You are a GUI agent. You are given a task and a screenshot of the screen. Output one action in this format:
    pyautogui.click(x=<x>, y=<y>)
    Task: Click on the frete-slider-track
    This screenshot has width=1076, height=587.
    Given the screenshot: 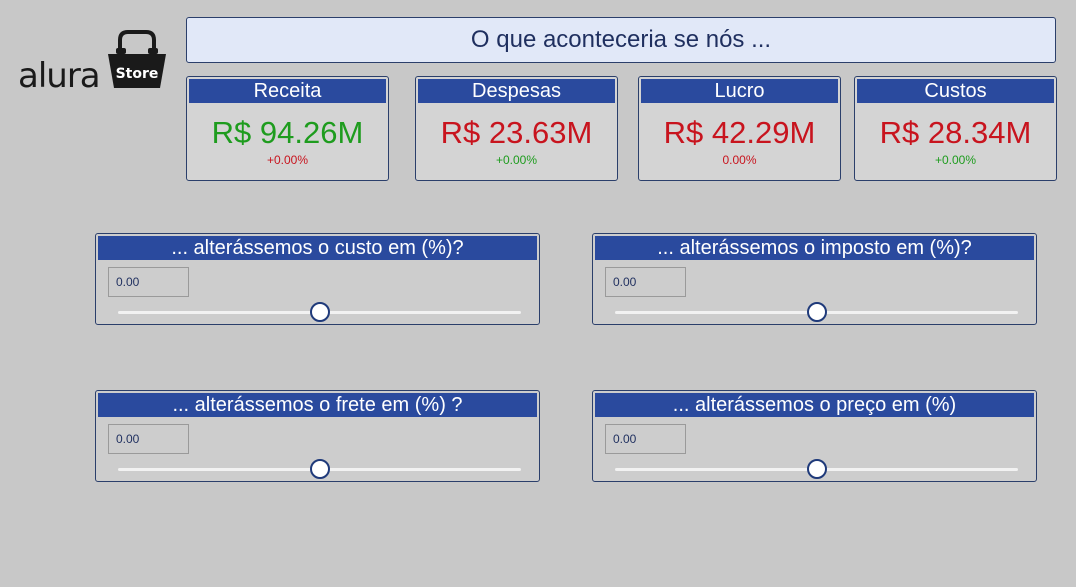 What is the action you would take?
    pyautogui.click(x=319, y=469)
    